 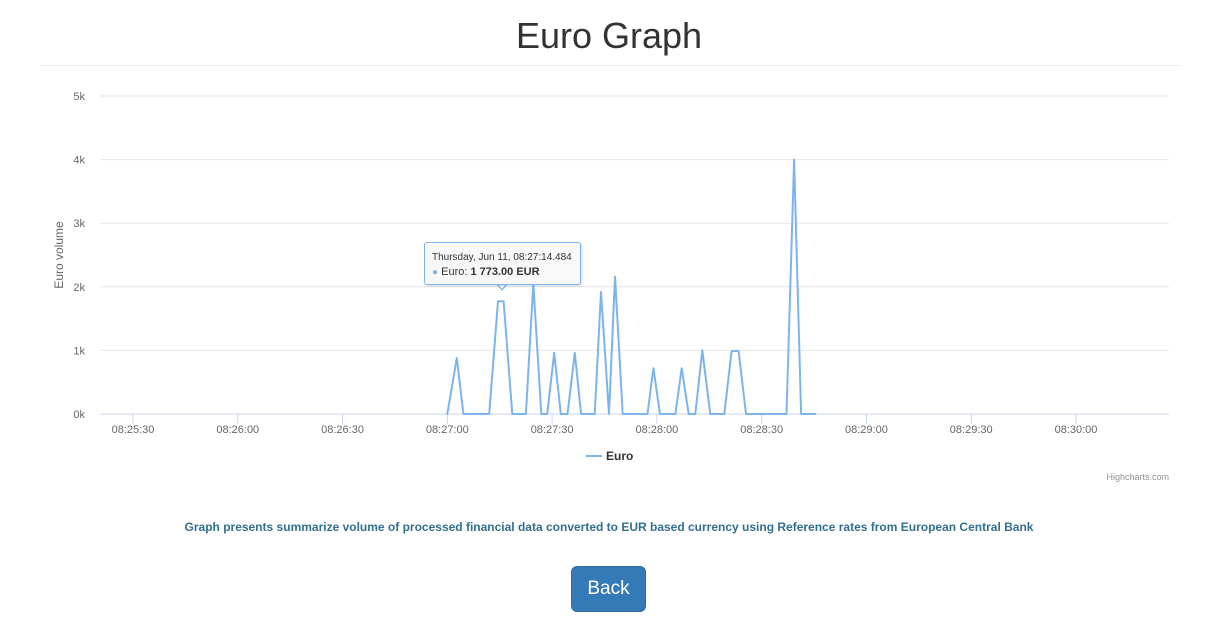 I want to click on y-tick-label: 0k, so click(x=79, y=415).